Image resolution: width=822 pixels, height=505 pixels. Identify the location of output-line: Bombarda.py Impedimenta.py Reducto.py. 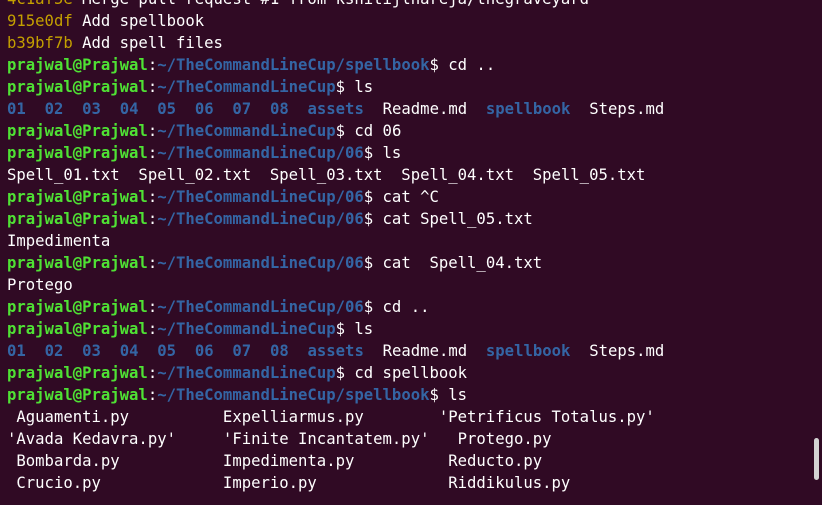
(407, 461).